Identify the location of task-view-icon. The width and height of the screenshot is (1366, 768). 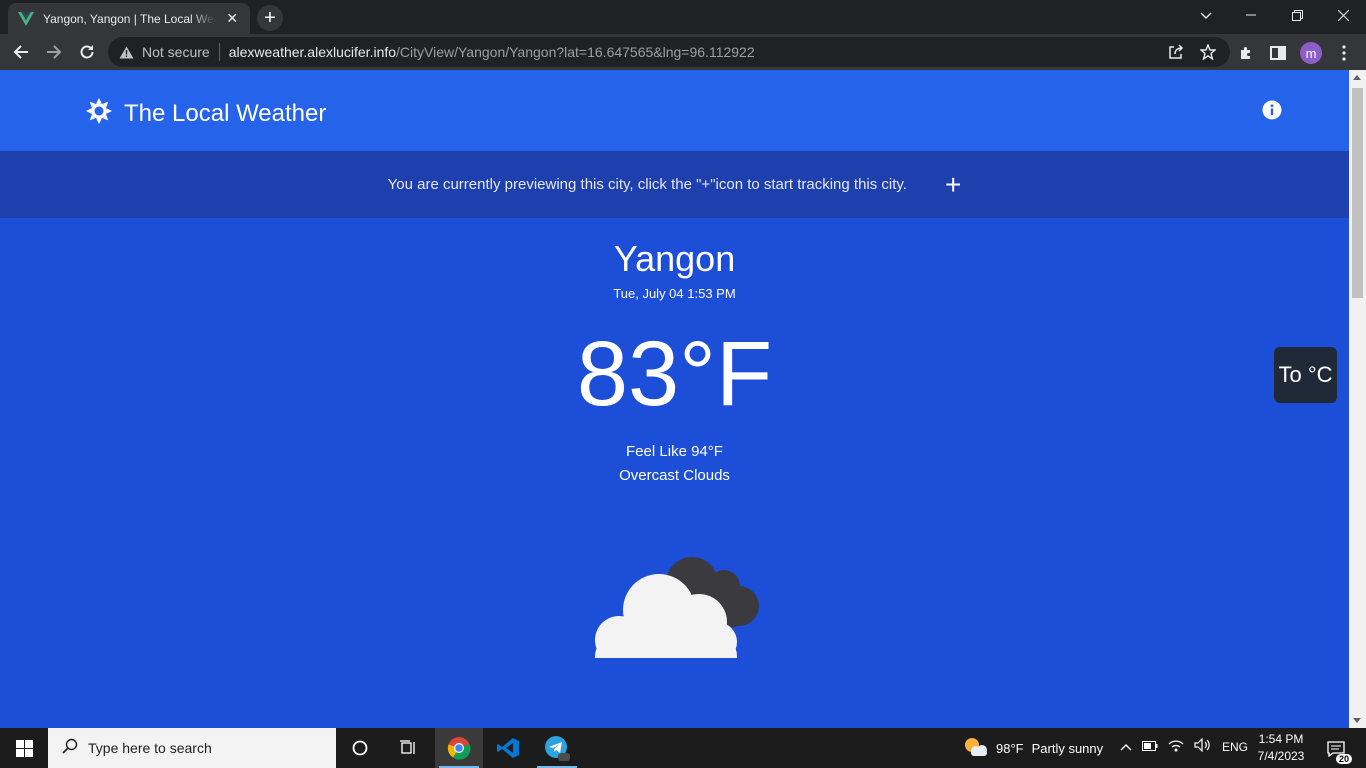
(408, 748).